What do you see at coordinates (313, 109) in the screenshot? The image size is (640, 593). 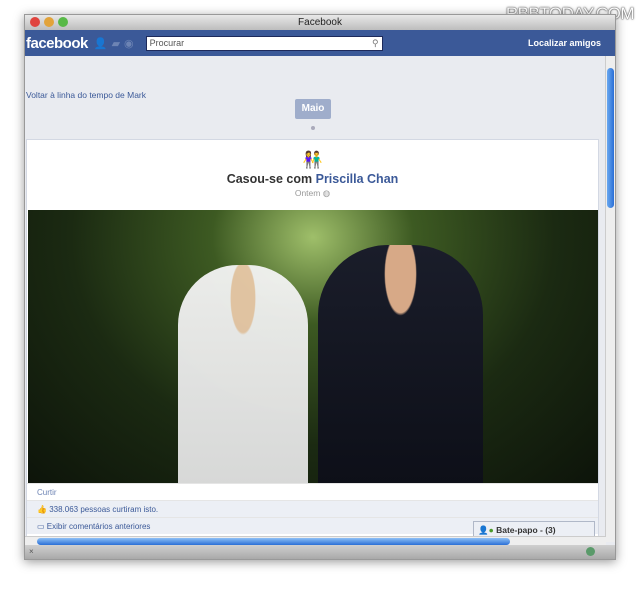 I see `month-marker: Maio` at bounding box center [313, 109].